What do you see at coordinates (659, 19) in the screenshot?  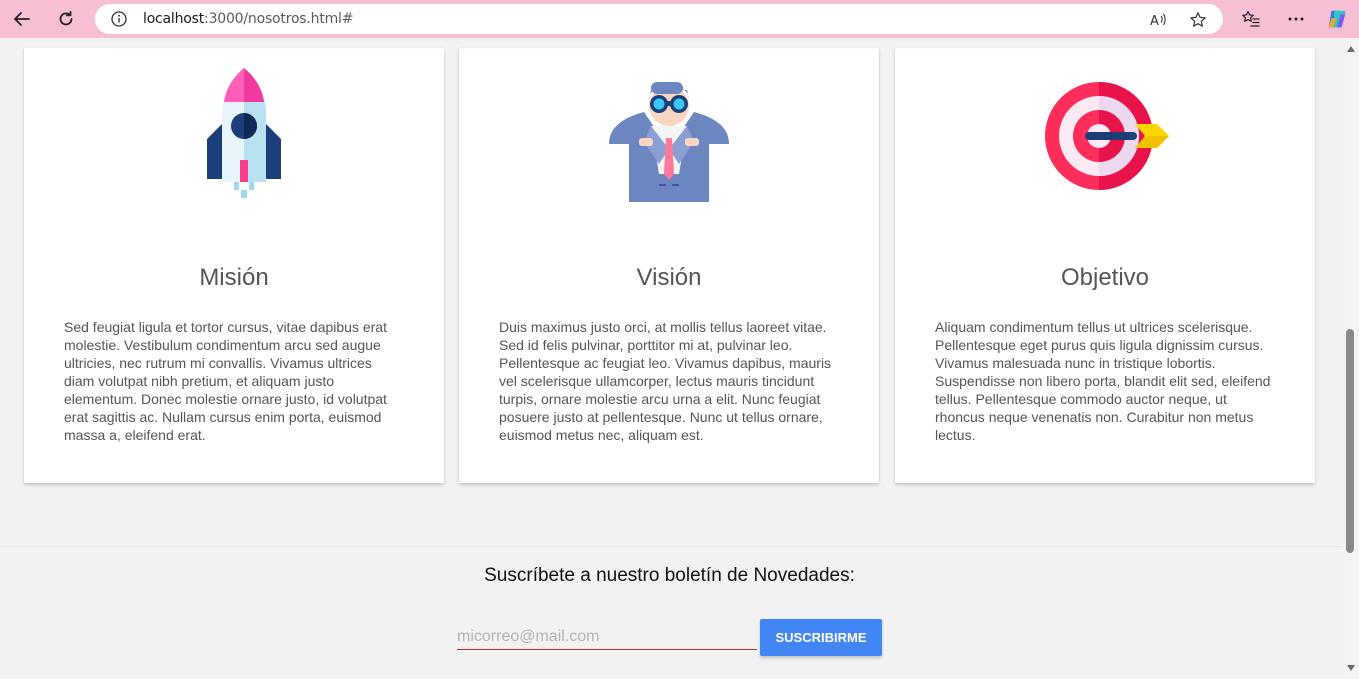 I see `address-bar: localhost:3000/nosotros.html# A` at bounding box center [659, 19].